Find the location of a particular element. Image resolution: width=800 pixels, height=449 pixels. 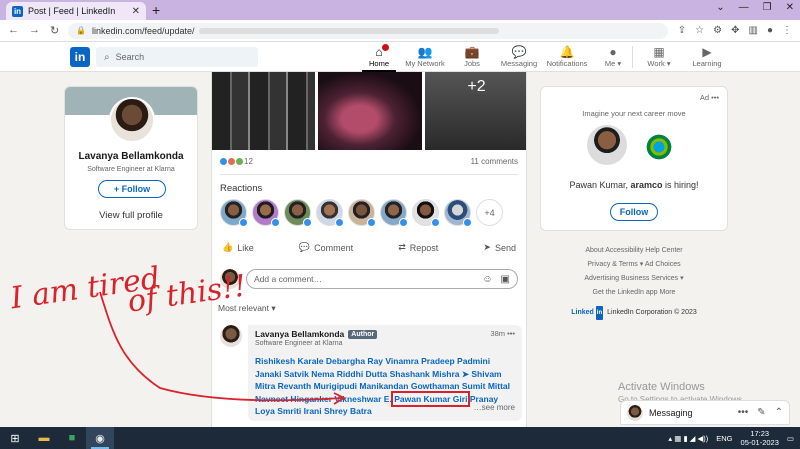

highlighted-mention: Pawan Kumar Giri is located at coordinates (431, 398).